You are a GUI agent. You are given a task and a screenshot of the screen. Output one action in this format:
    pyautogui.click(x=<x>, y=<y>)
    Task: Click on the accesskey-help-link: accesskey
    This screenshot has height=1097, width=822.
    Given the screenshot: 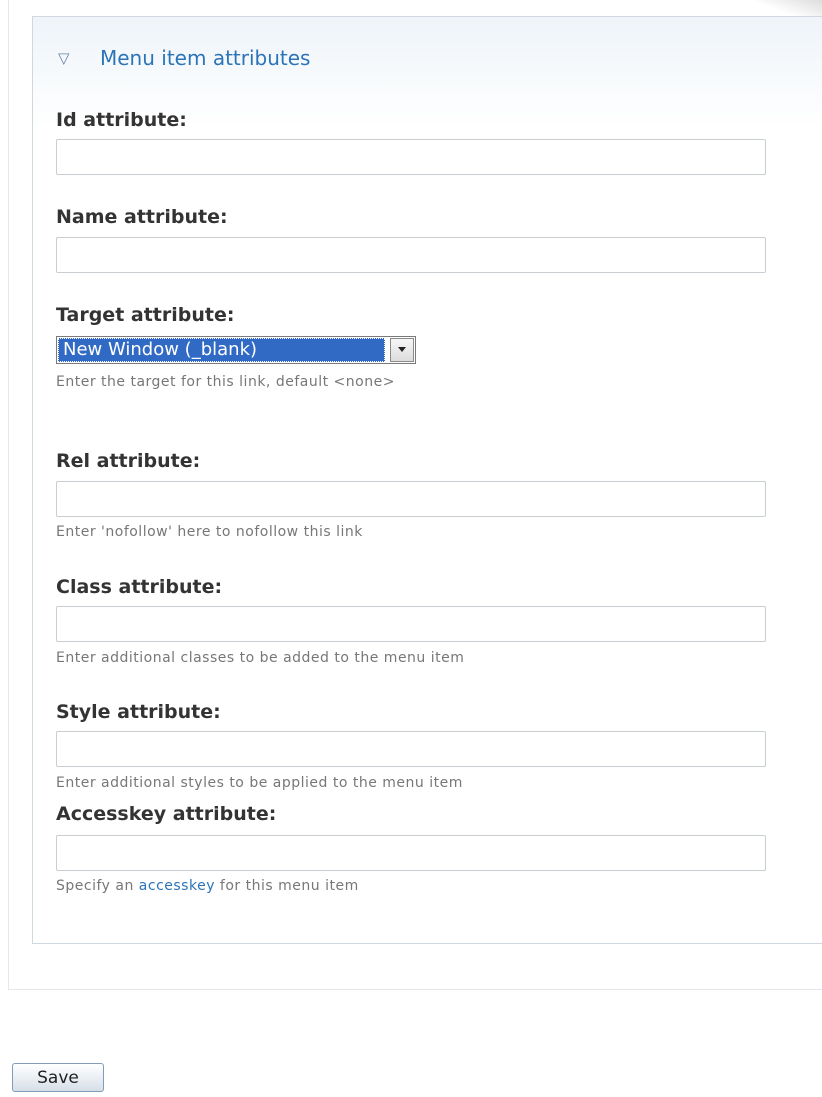 What is the action you would take?
    pyautogui.click(x=177, y=886)
    